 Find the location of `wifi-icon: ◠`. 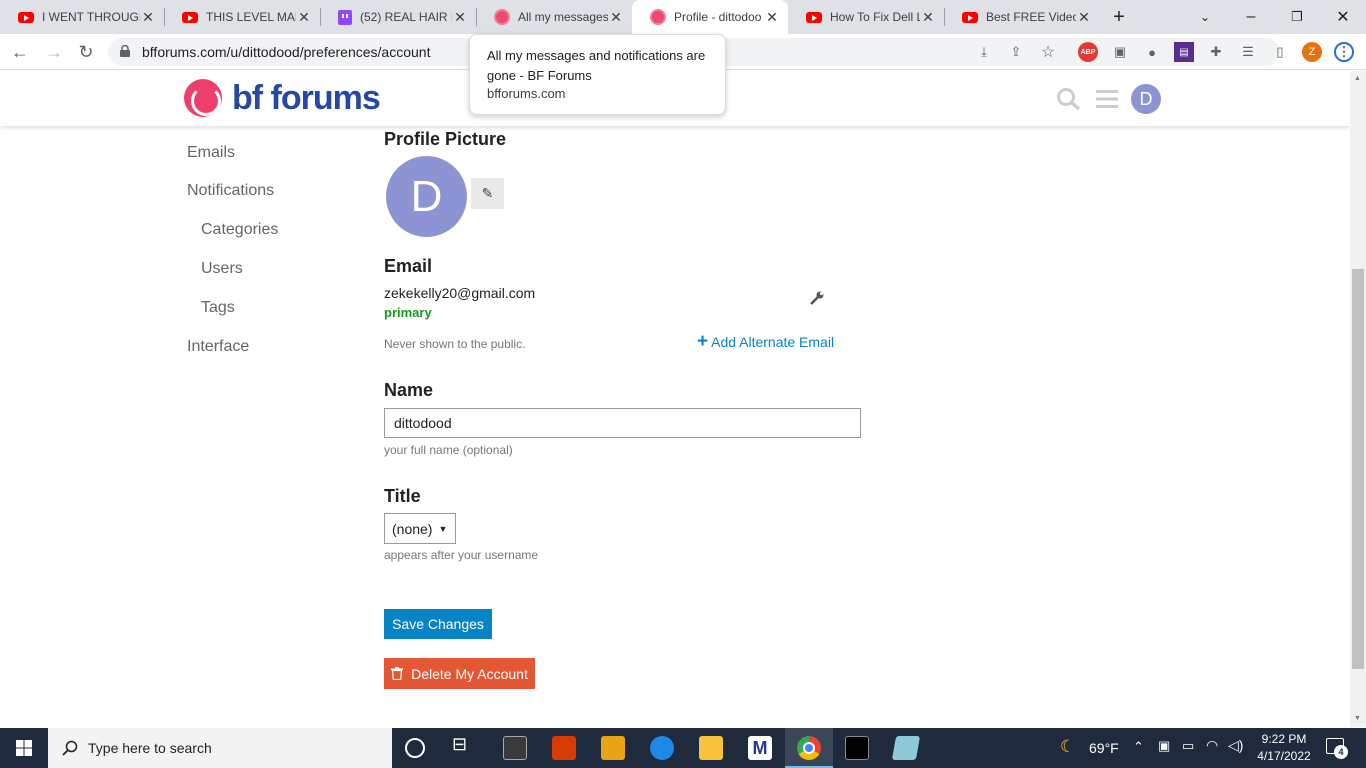

wifi-icon: ◠ is located at coordinates (1212, 745).